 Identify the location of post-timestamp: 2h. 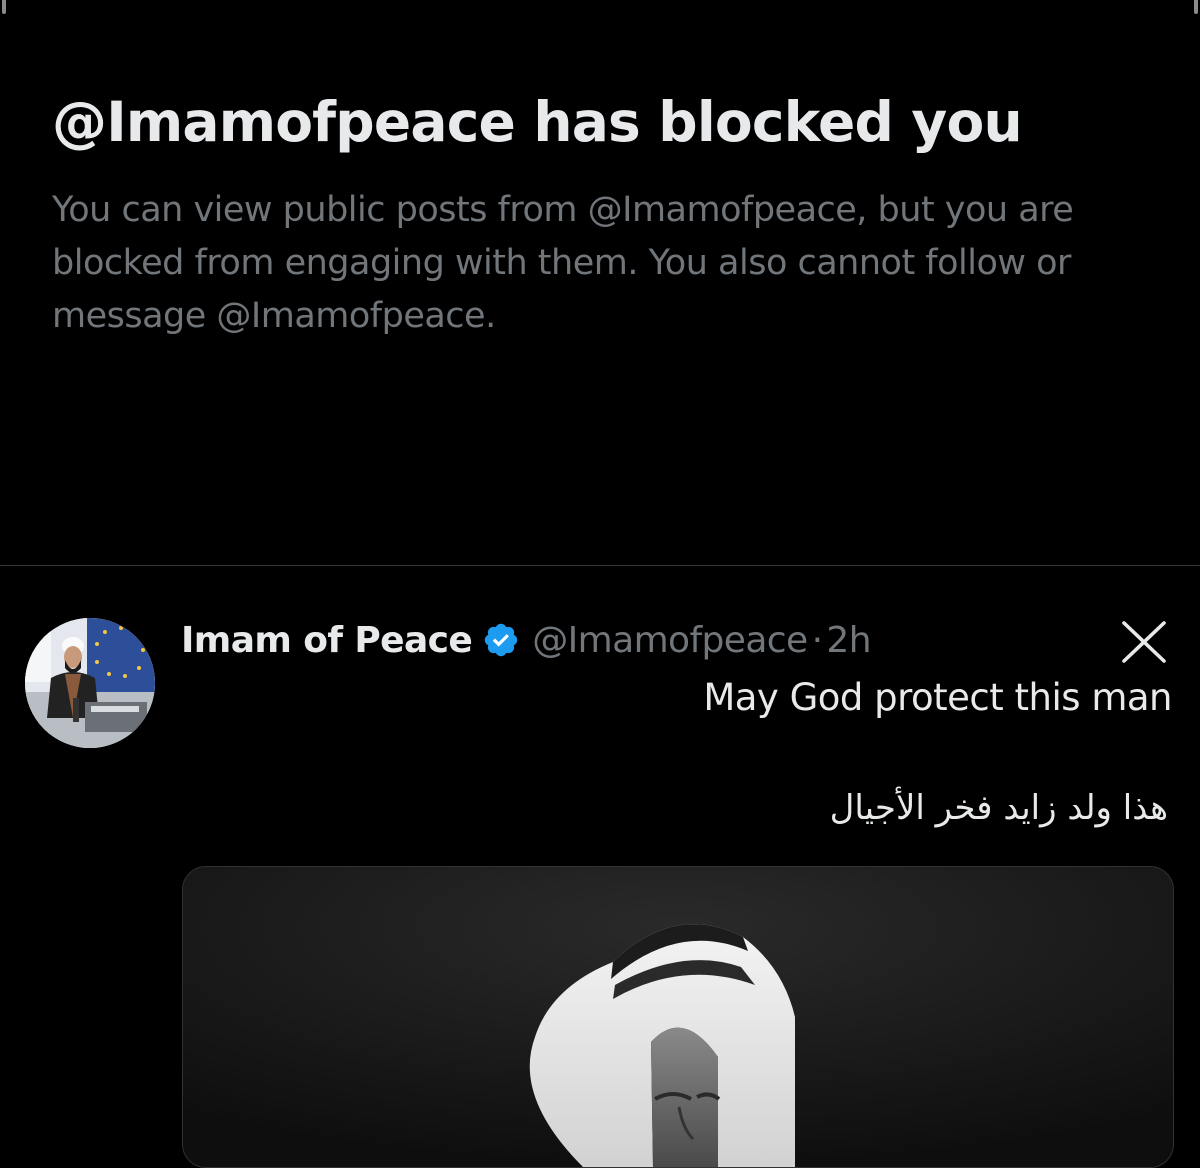
(848, 640).